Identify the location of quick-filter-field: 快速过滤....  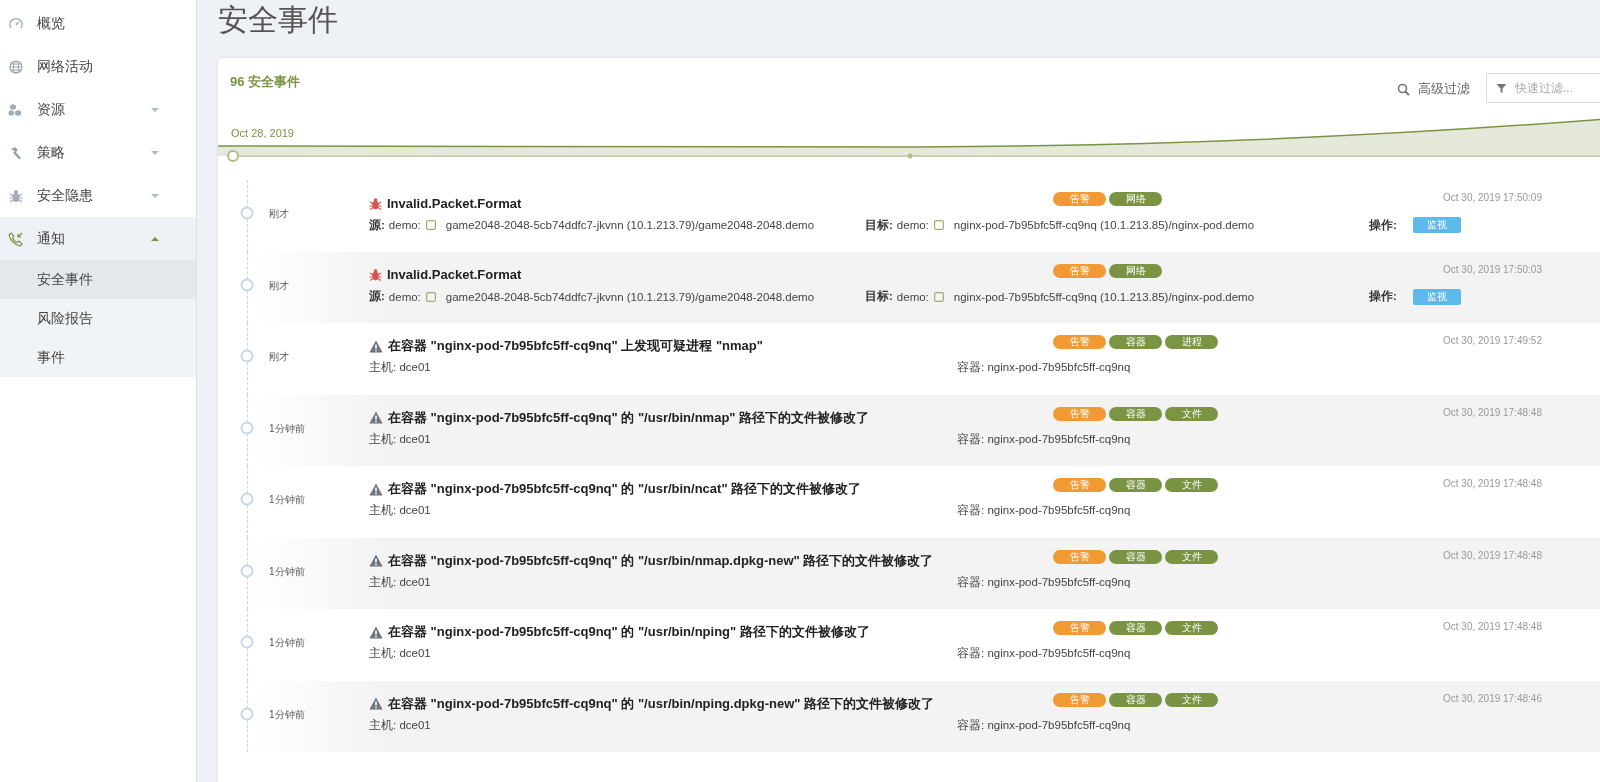
(1543, 88).